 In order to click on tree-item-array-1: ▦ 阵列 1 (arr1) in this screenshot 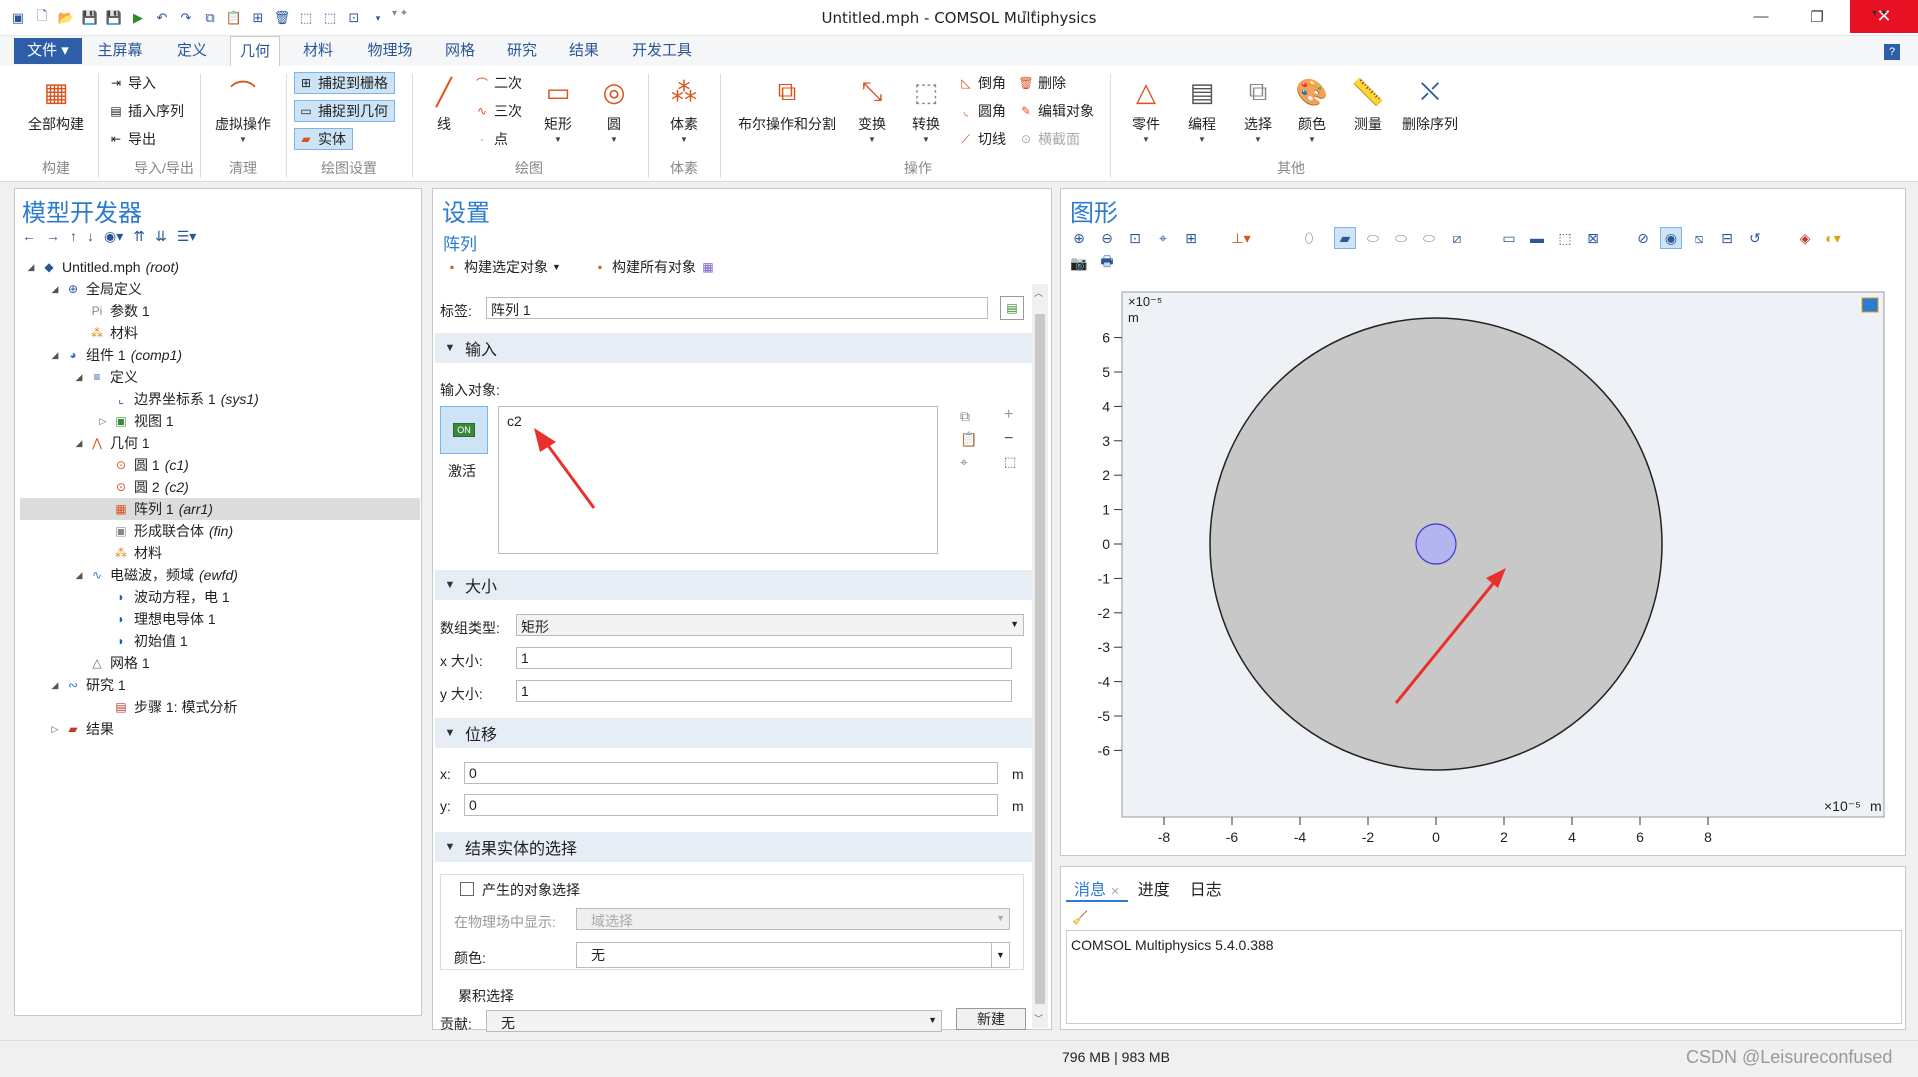, I will do `click(155, 509)`.